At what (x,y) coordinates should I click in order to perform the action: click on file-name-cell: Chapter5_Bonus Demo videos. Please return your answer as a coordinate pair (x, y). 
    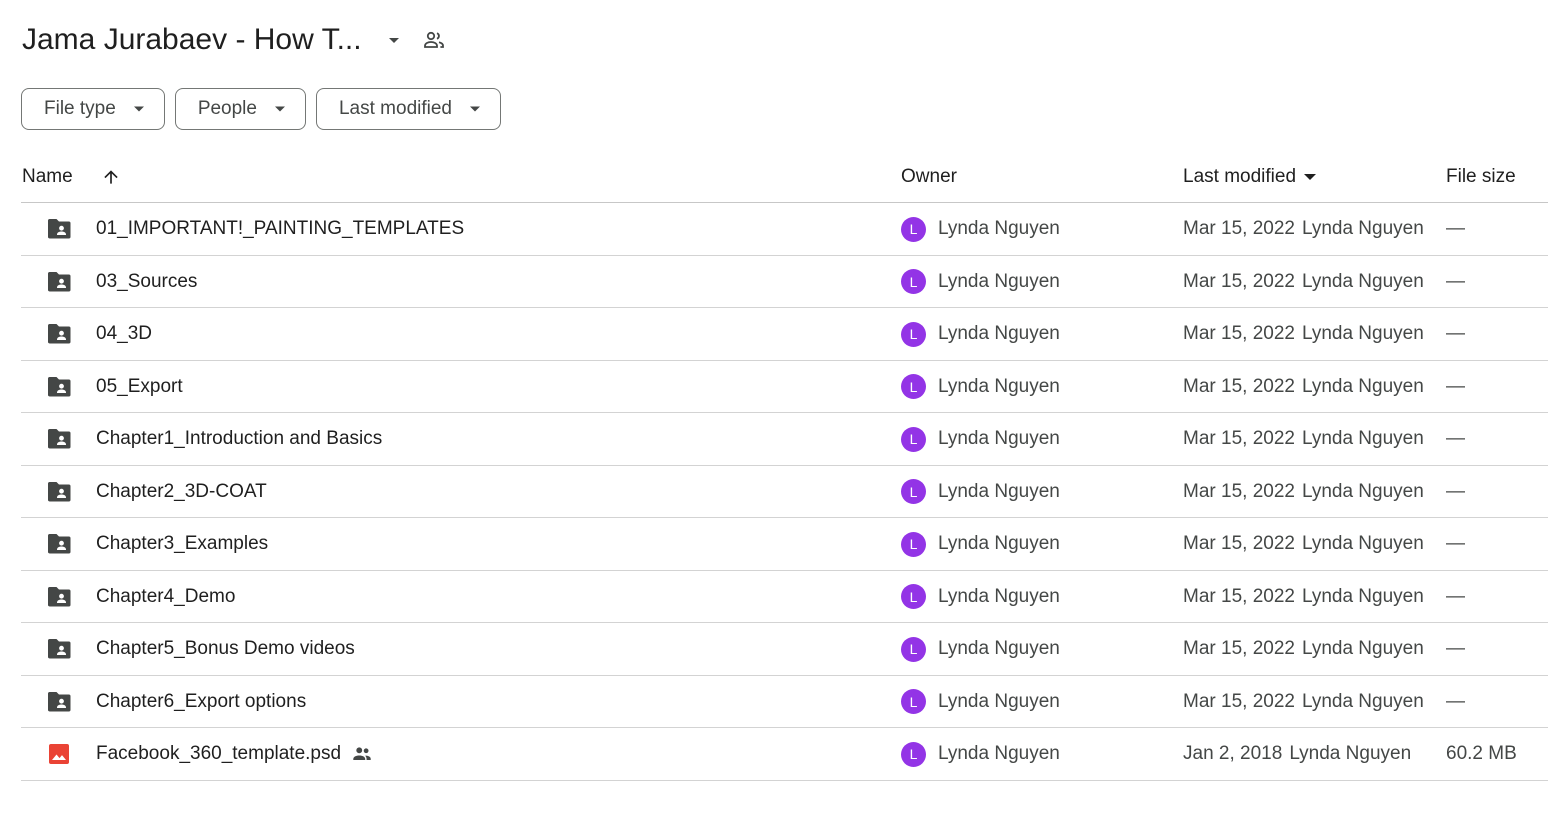
    Looking at the image, I should click on (225, 649).